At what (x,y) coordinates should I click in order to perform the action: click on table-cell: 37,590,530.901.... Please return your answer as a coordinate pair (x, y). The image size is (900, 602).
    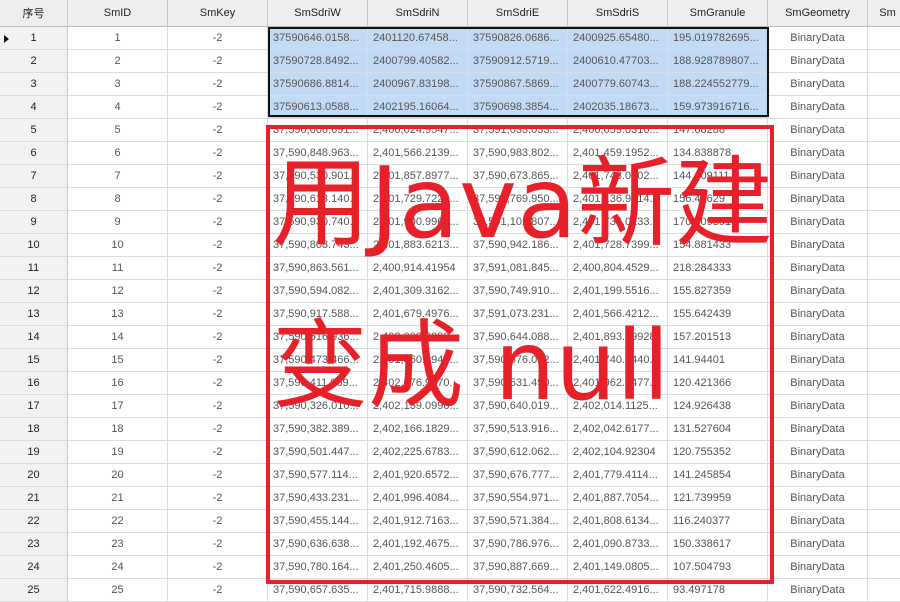
    Looking at the image, I should click on (318, 176).